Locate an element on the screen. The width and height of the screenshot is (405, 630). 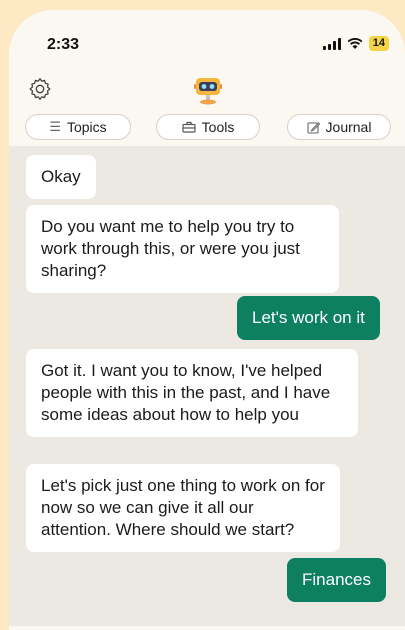
tab-bar: ☰ Topics Tools Journal is located at coordinates (207, 128).